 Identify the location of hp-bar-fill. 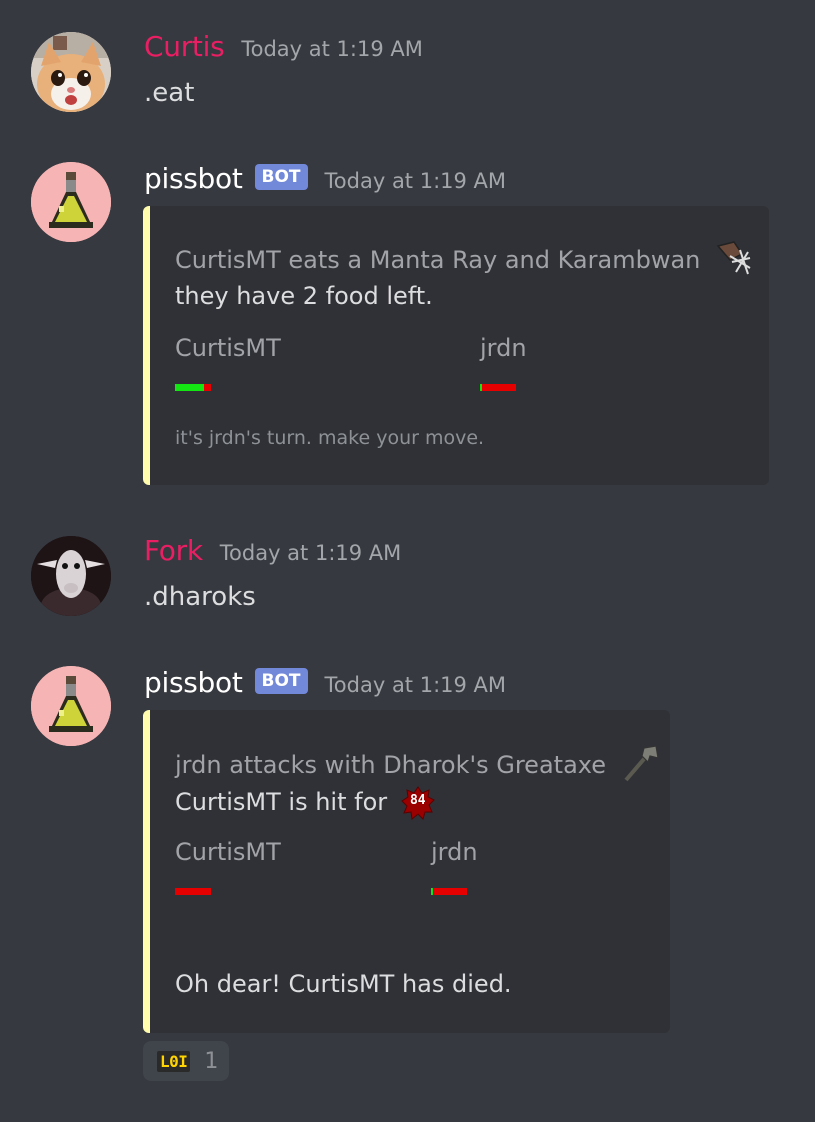
(189, 387).